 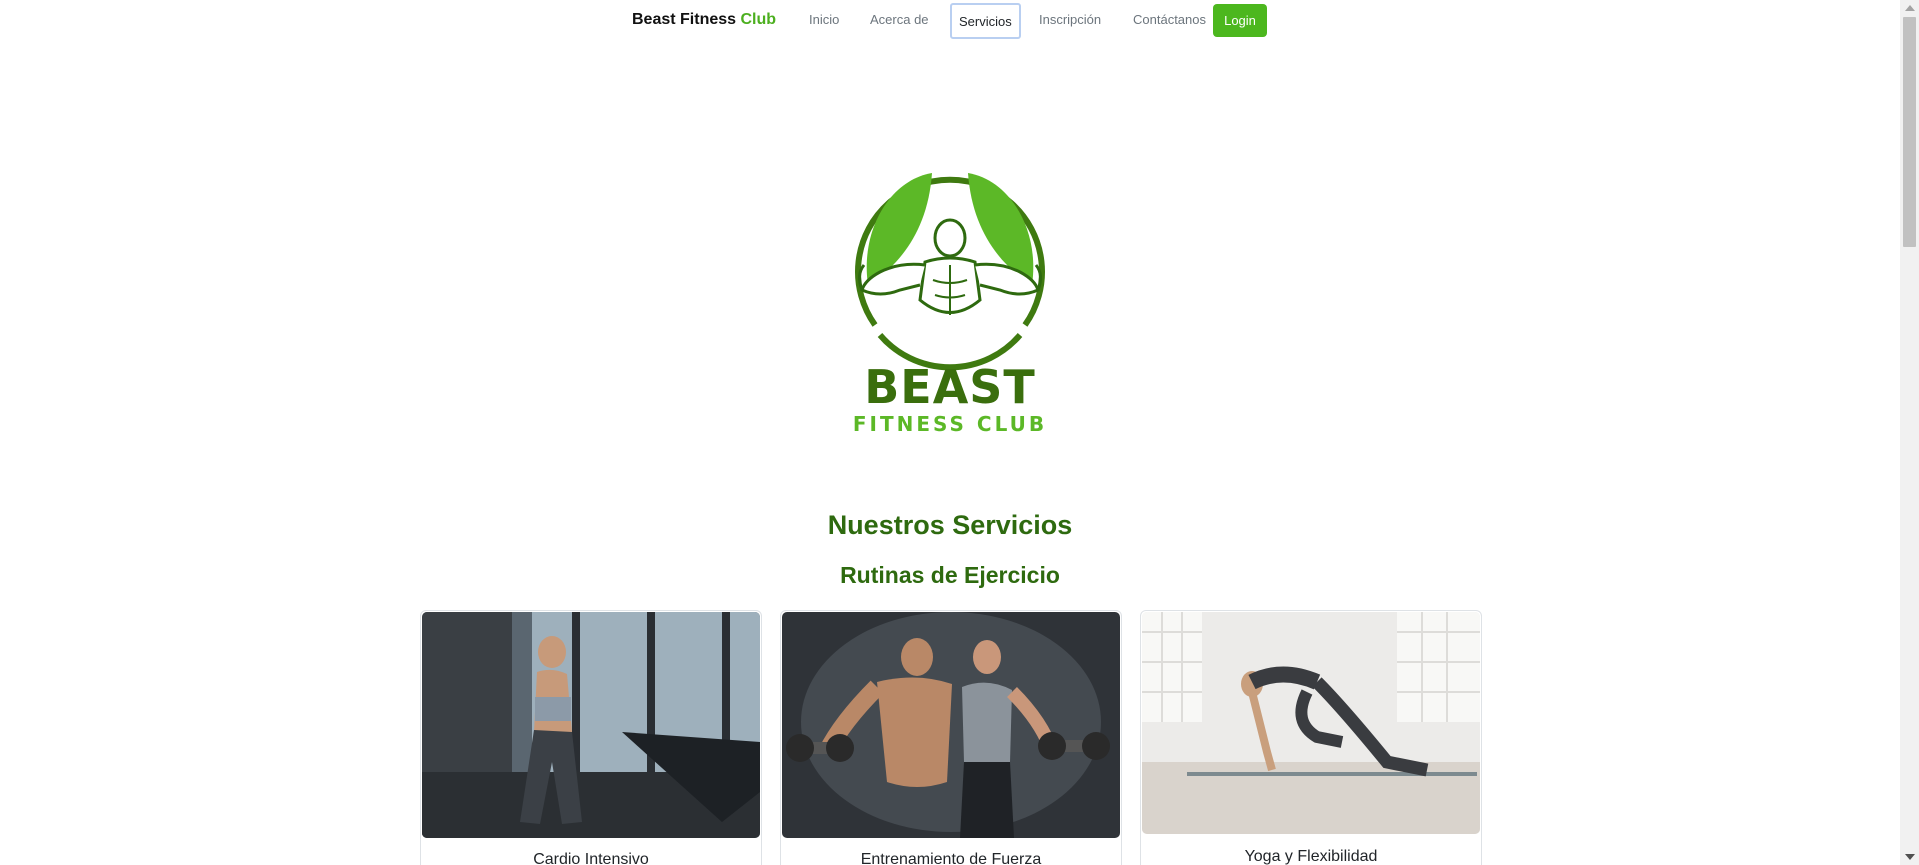 I want to click on services-heading: Nuestros Servicios, so click(x=950, y=525).